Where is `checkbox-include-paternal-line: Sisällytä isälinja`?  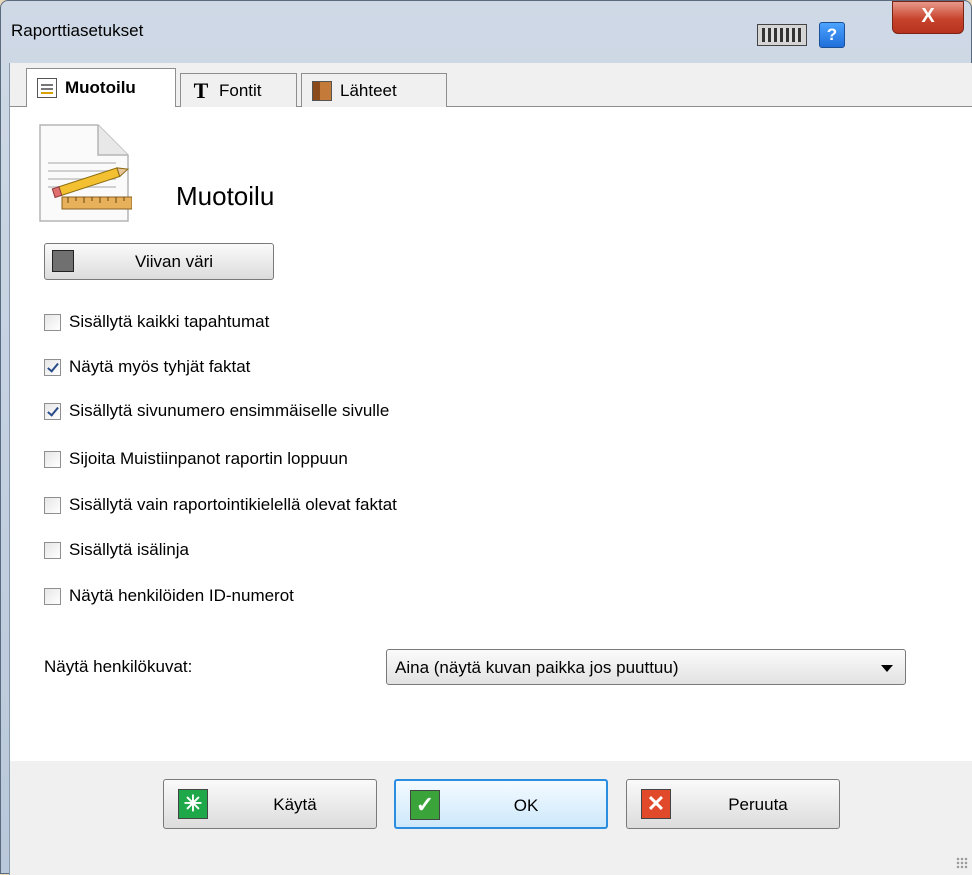 checkbox-include-paternal-line: Sisällytä isälinja is located at coordinates (116, 550).